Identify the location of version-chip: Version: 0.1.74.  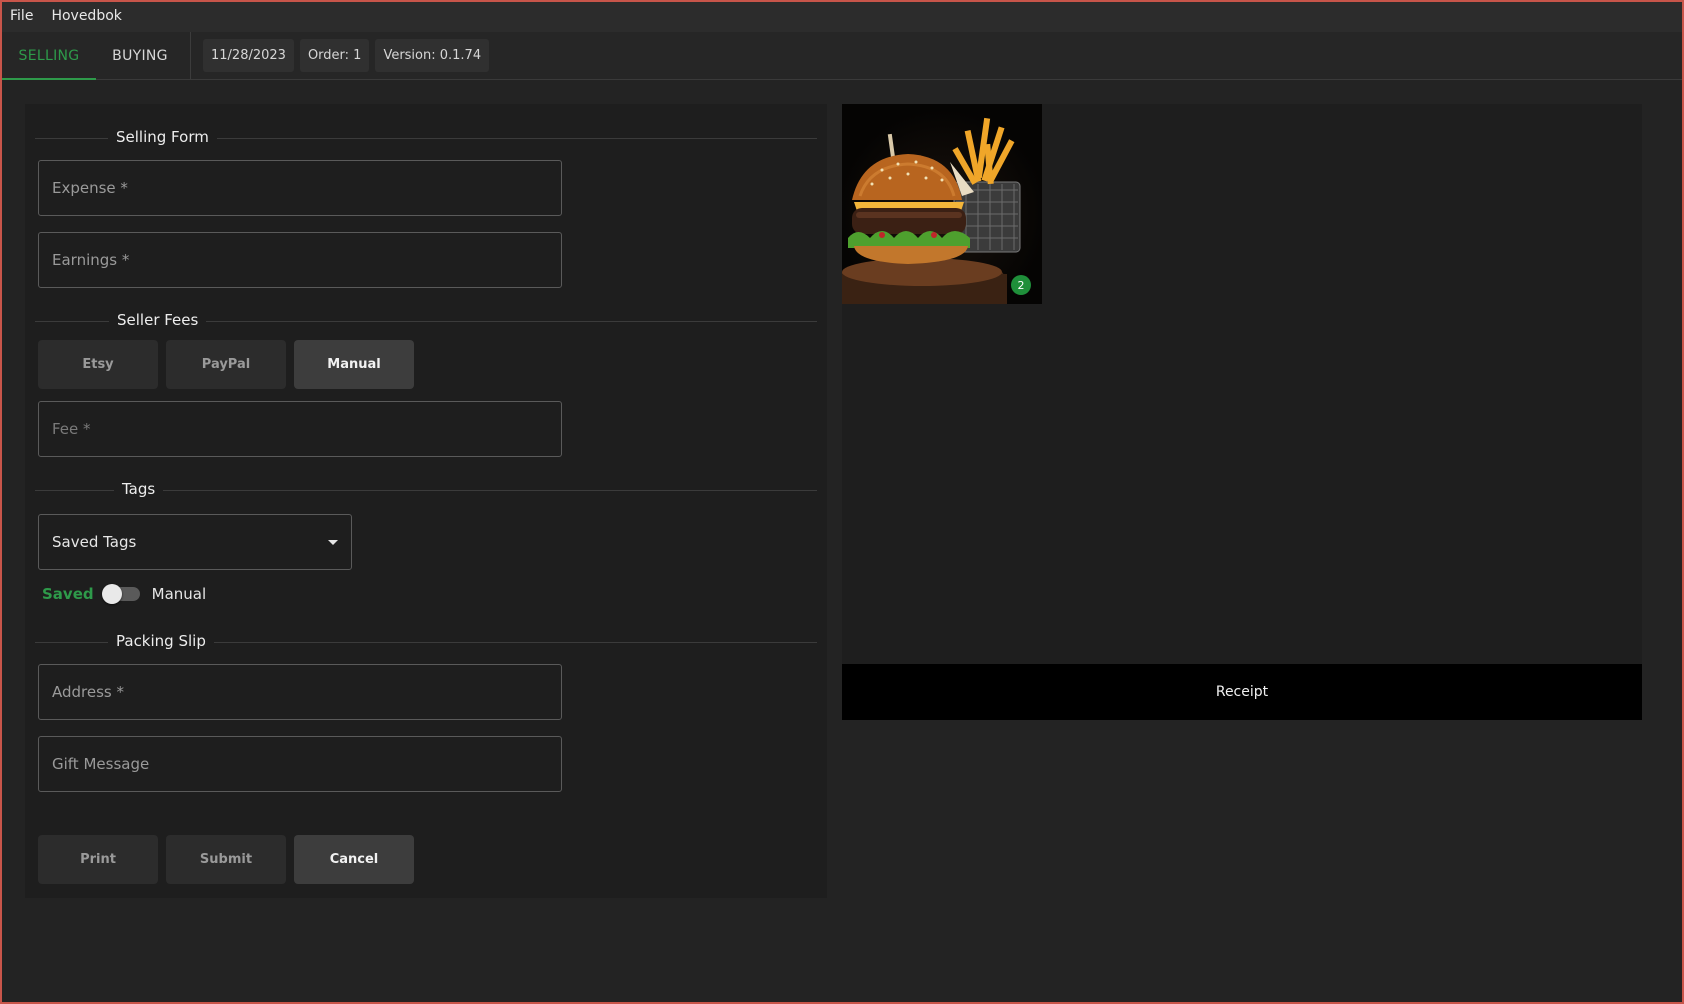
(432, 55).